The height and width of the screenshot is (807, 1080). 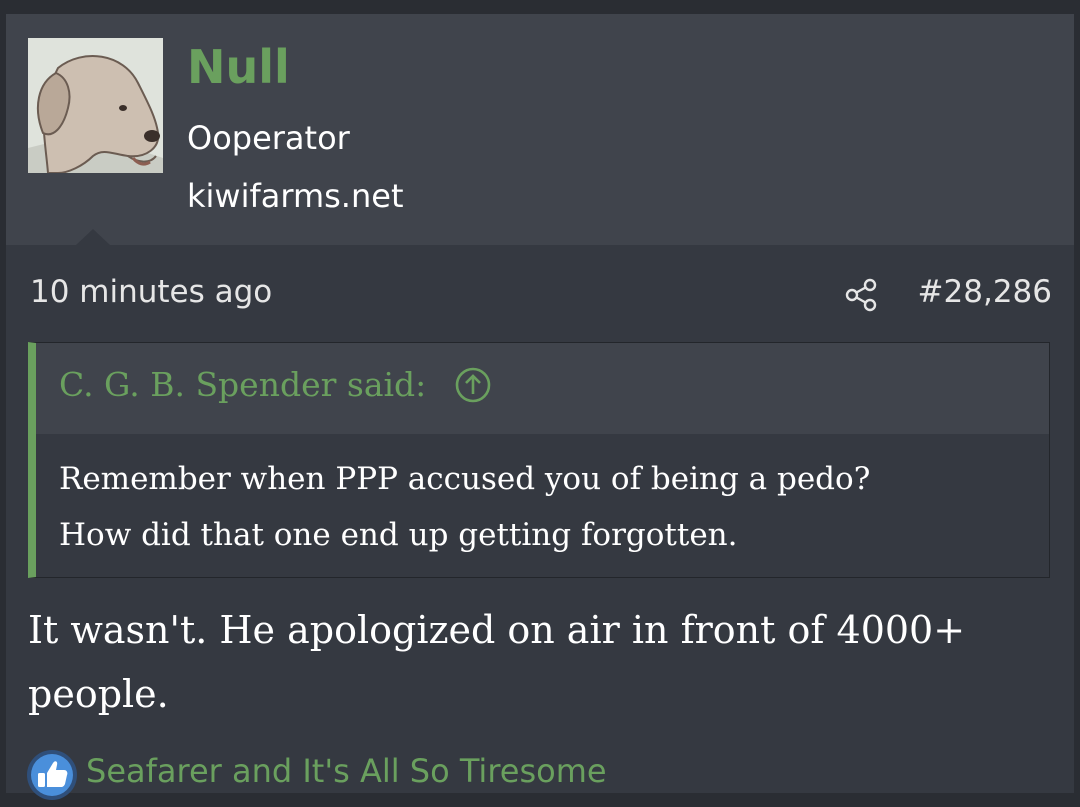 I want to click on username: Null, so click(x=238, y=67).